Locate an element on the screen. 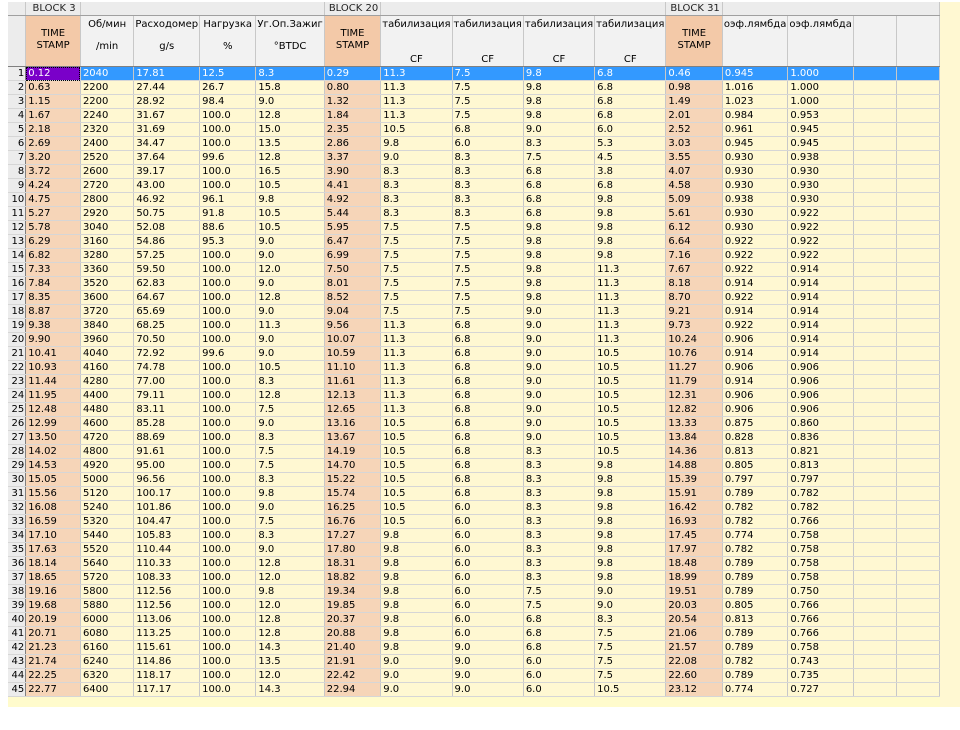 The image size is (960, 730). data-cell: 0.922 is located at coordinates (820, 227).